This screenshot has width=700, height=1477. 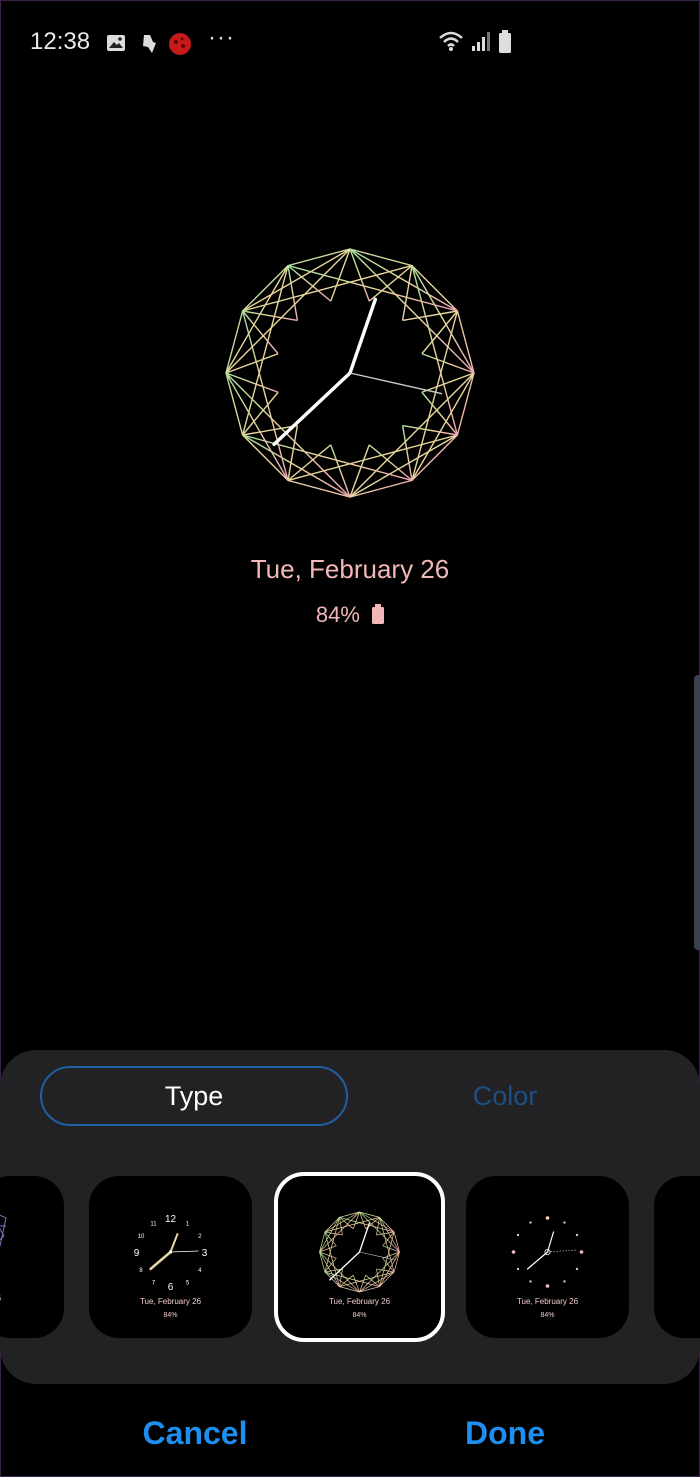 I want to click on clock-thumbnail-partial-right, so click(x=677, y=1257).